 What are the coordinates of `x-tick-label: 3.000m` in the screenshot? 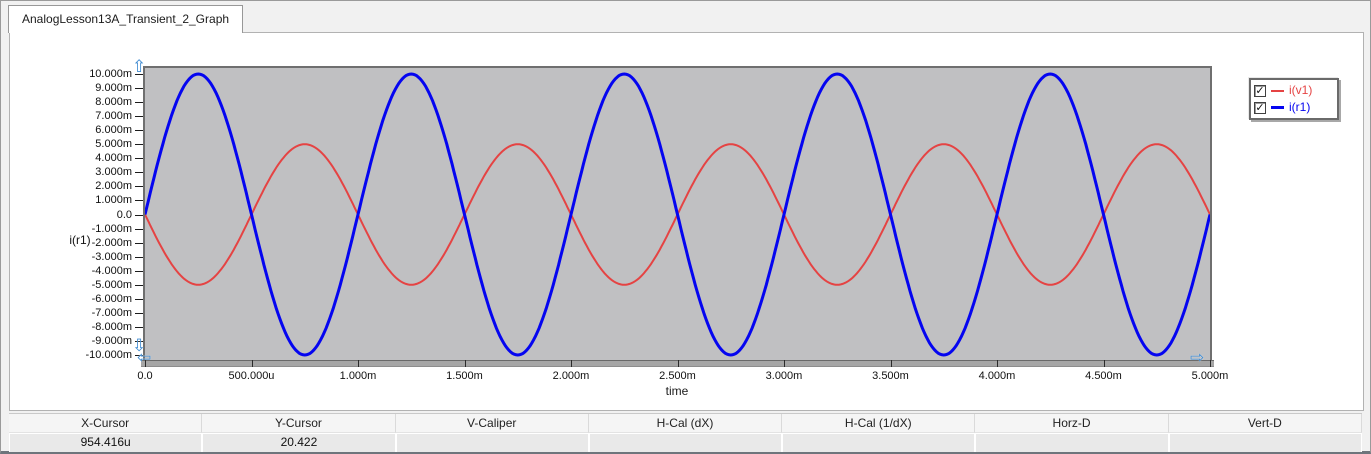 It's located at (784, 376).